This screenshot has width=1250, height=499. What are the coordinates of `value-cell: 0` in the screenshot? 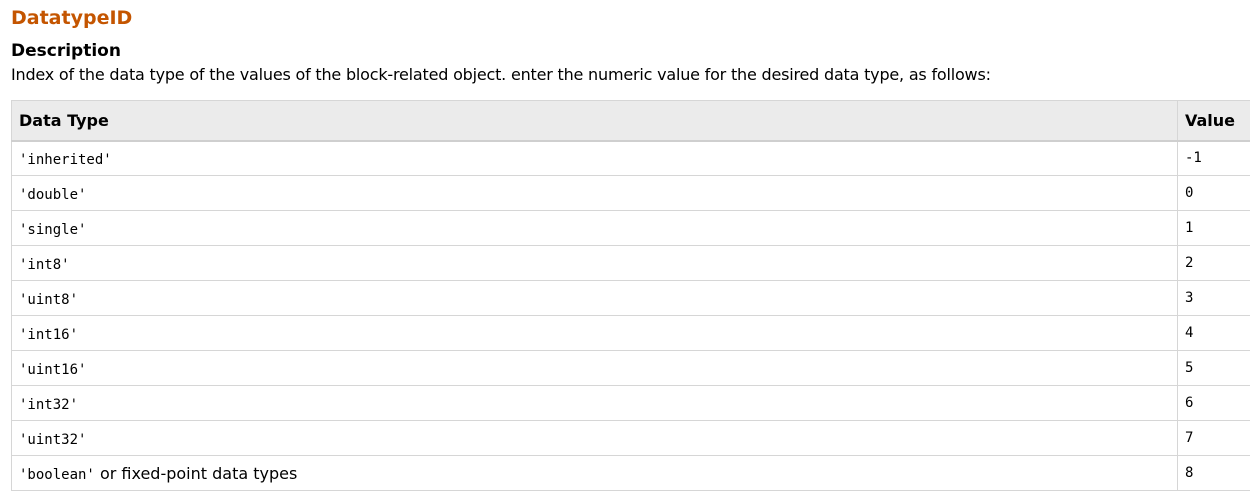 It's located at (1213, 193).